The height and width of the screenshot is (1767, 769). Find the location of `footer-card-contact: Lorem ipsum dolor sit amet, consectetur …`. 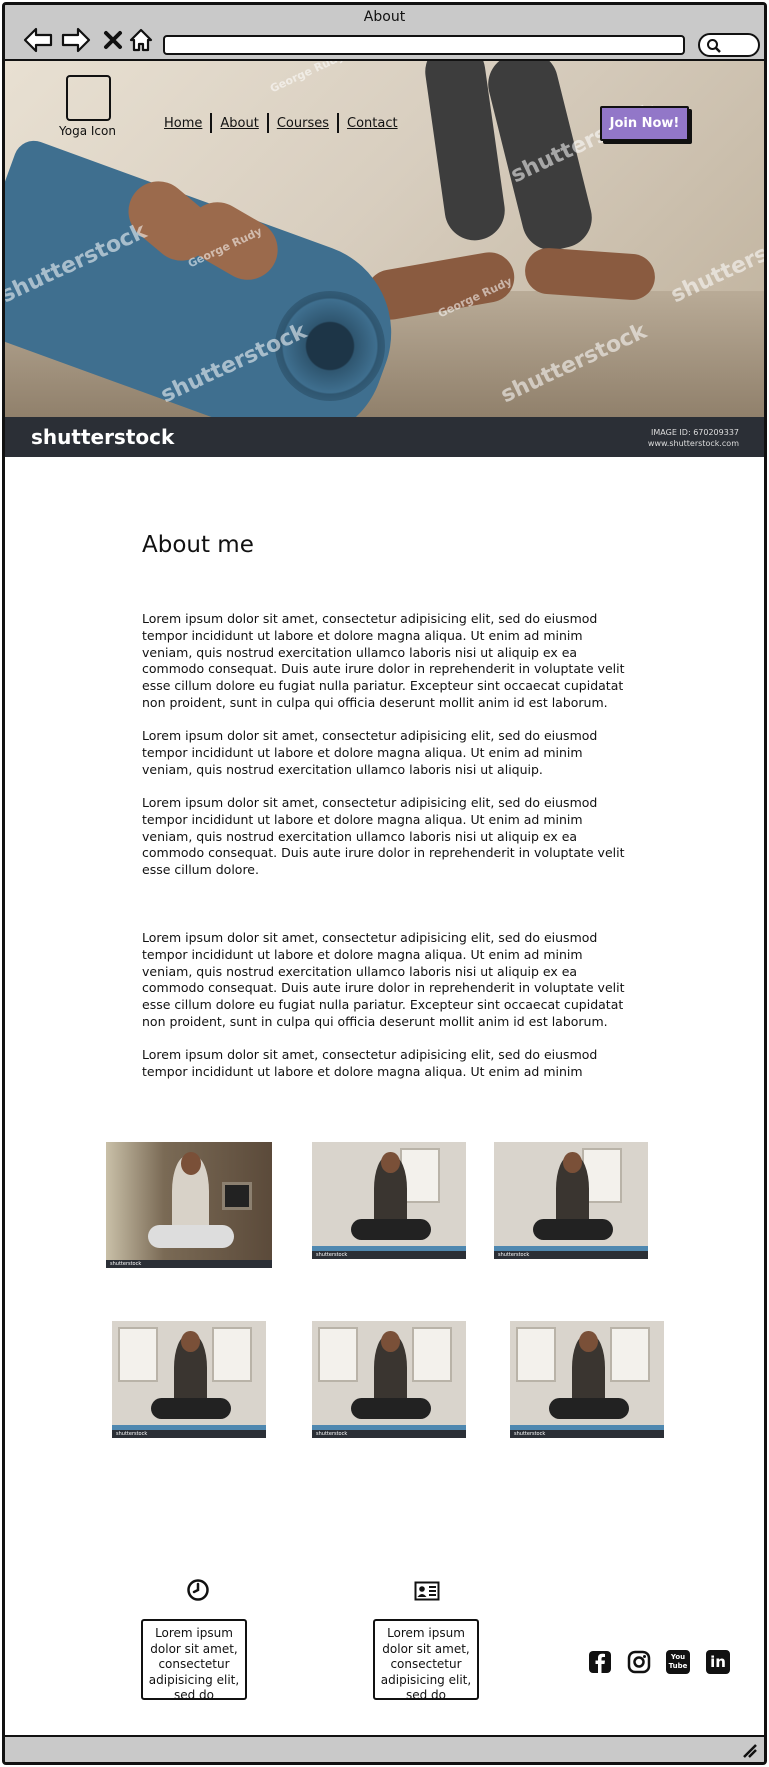

footer-card-contact: Lorem ipsum dolor sit amet, consectetur … is located at coordinates (426, 1659).